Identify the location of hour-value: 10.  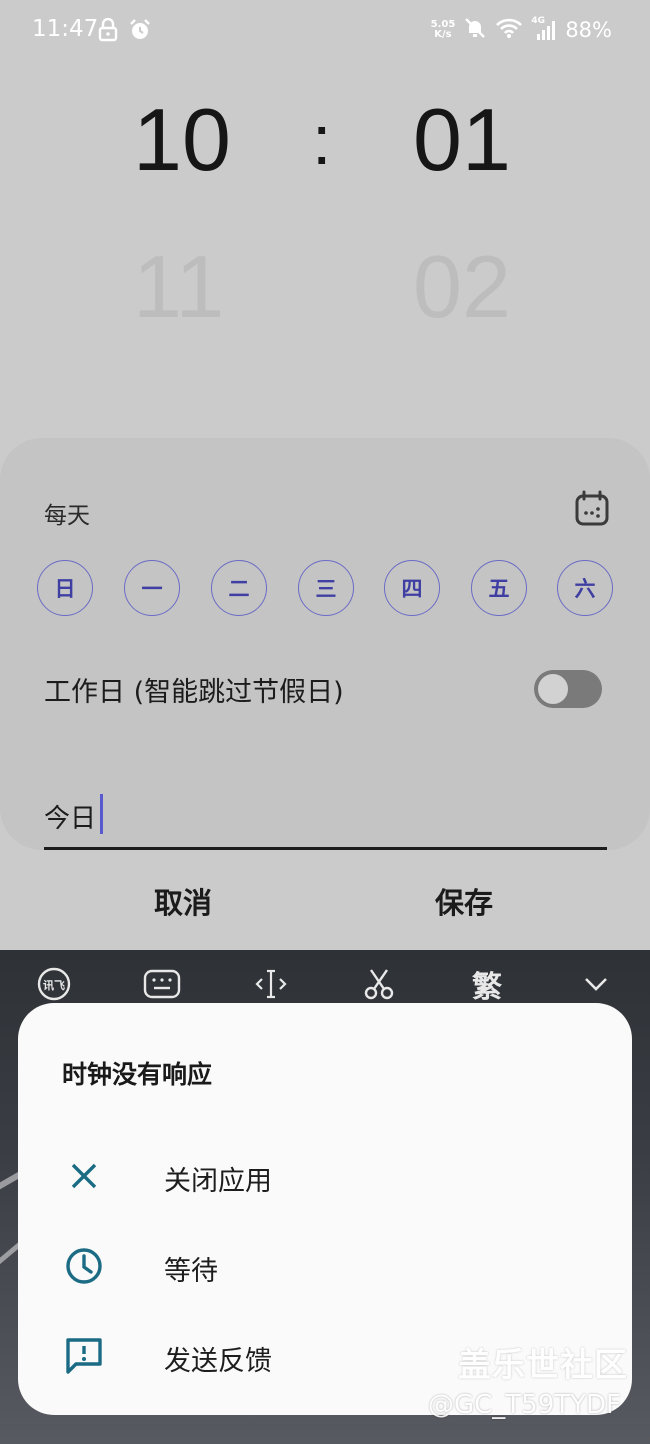
(182, 140).